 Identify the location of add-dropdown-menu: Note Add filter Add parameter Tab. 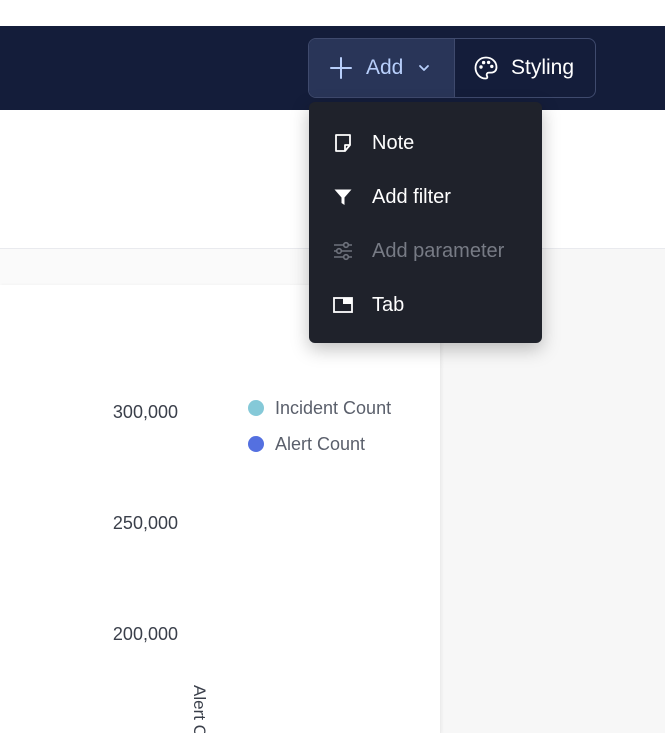
(425, 222).